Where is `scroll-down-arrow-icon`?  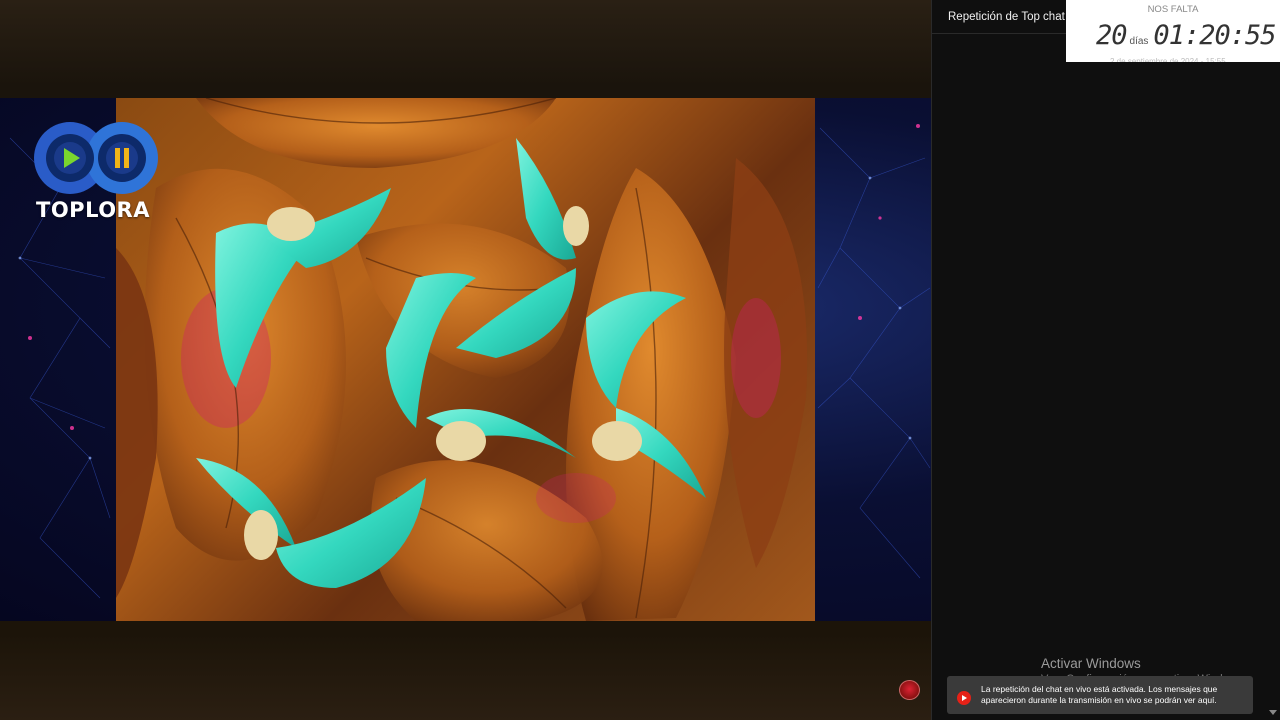 scroll-down-arrow-icon is located at coordinates (1273, 712).